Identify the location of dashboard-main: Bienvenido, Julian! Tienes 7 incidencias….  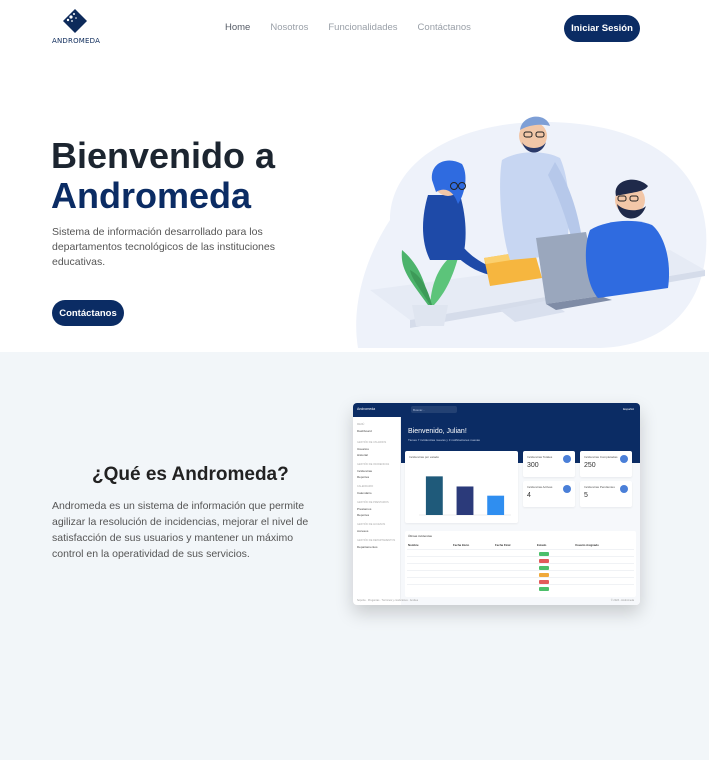
(520, 511).